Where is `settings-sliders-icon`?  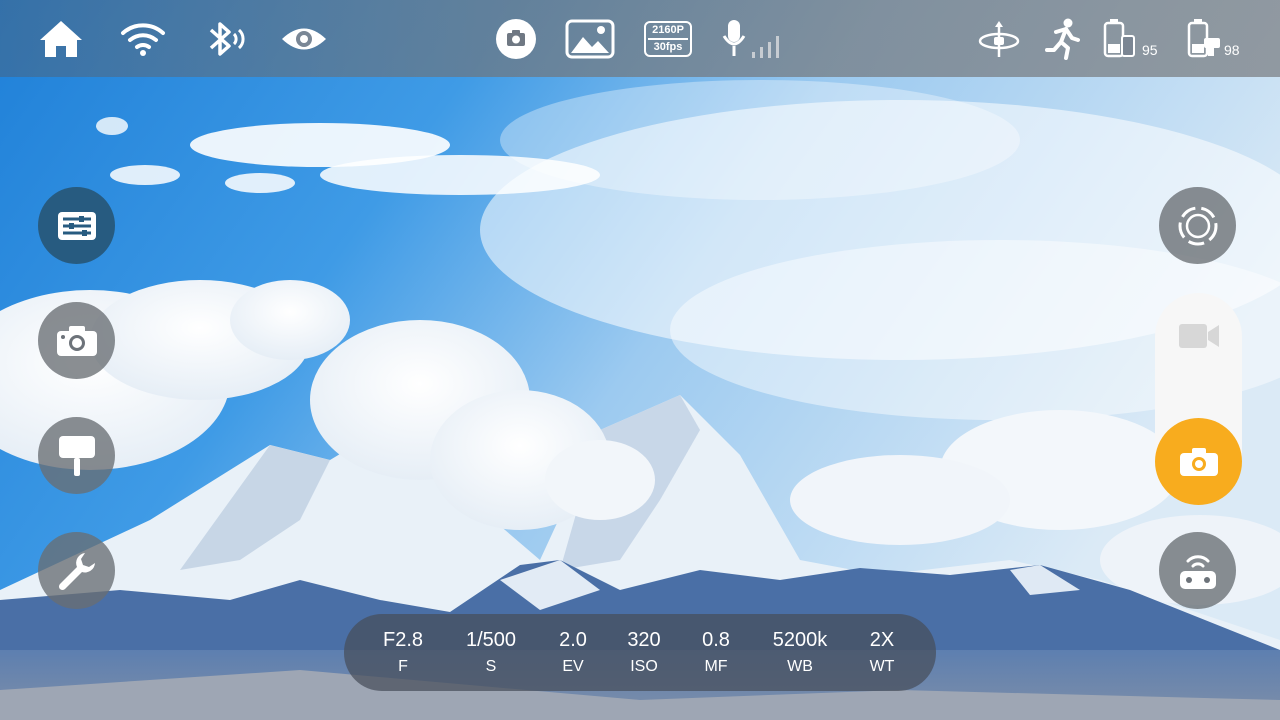 settings-sliders-icon is located at coordinates (76, 225).